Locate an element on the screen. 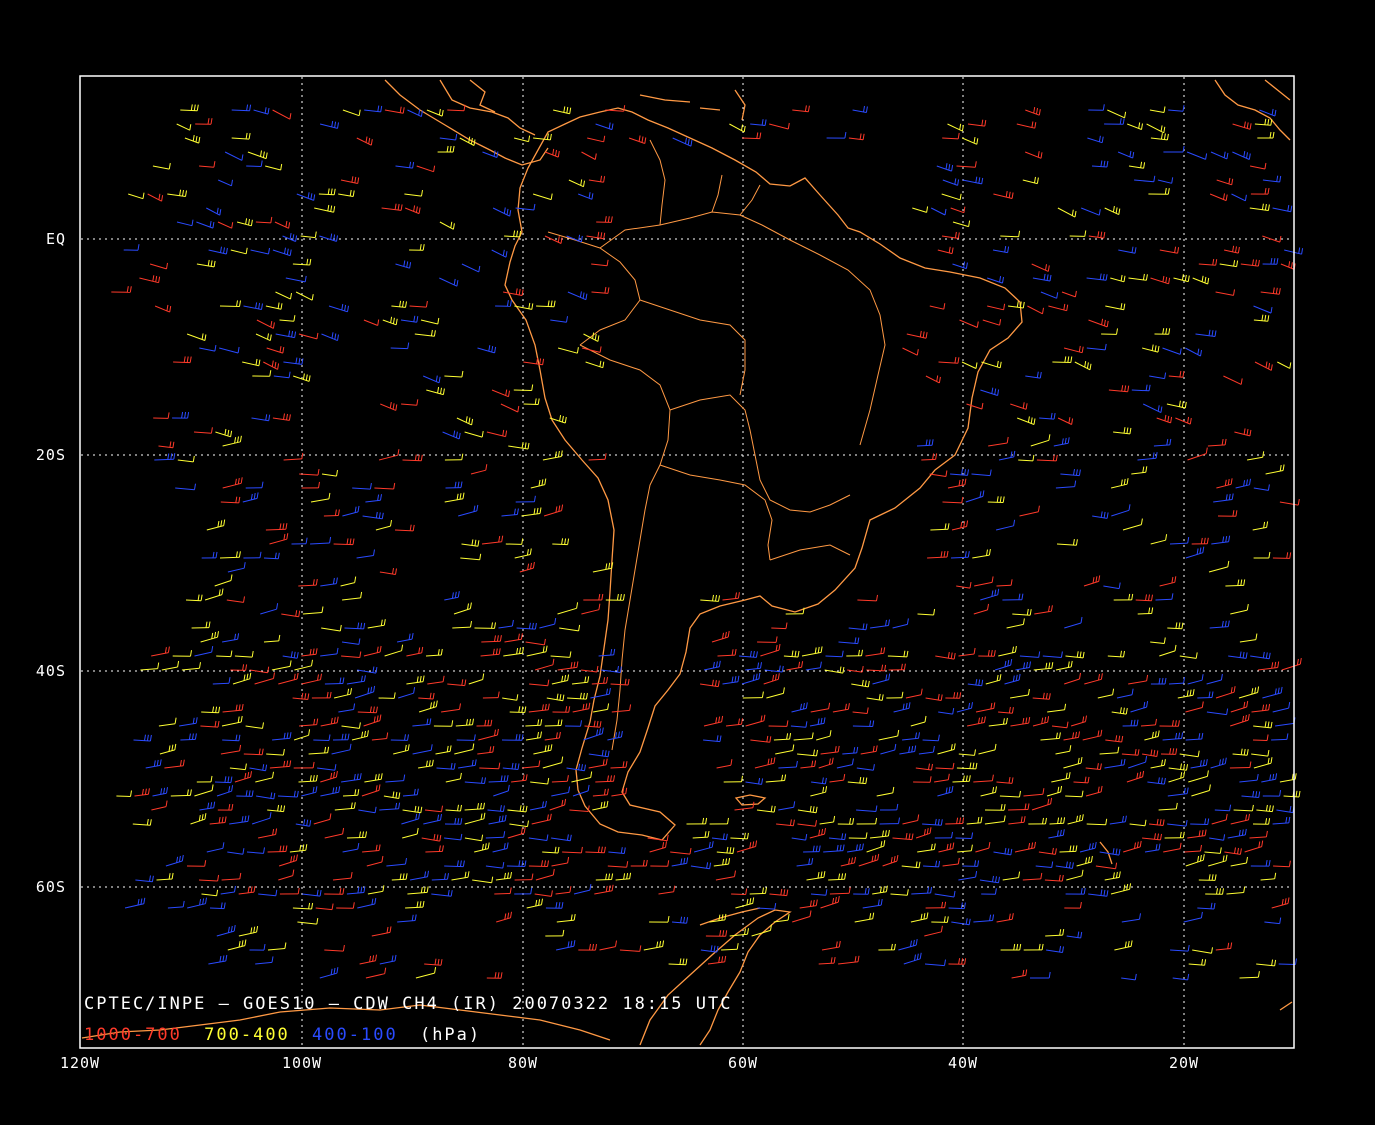  lon-tick-label: 40W is located at coordinates (963, 1063).